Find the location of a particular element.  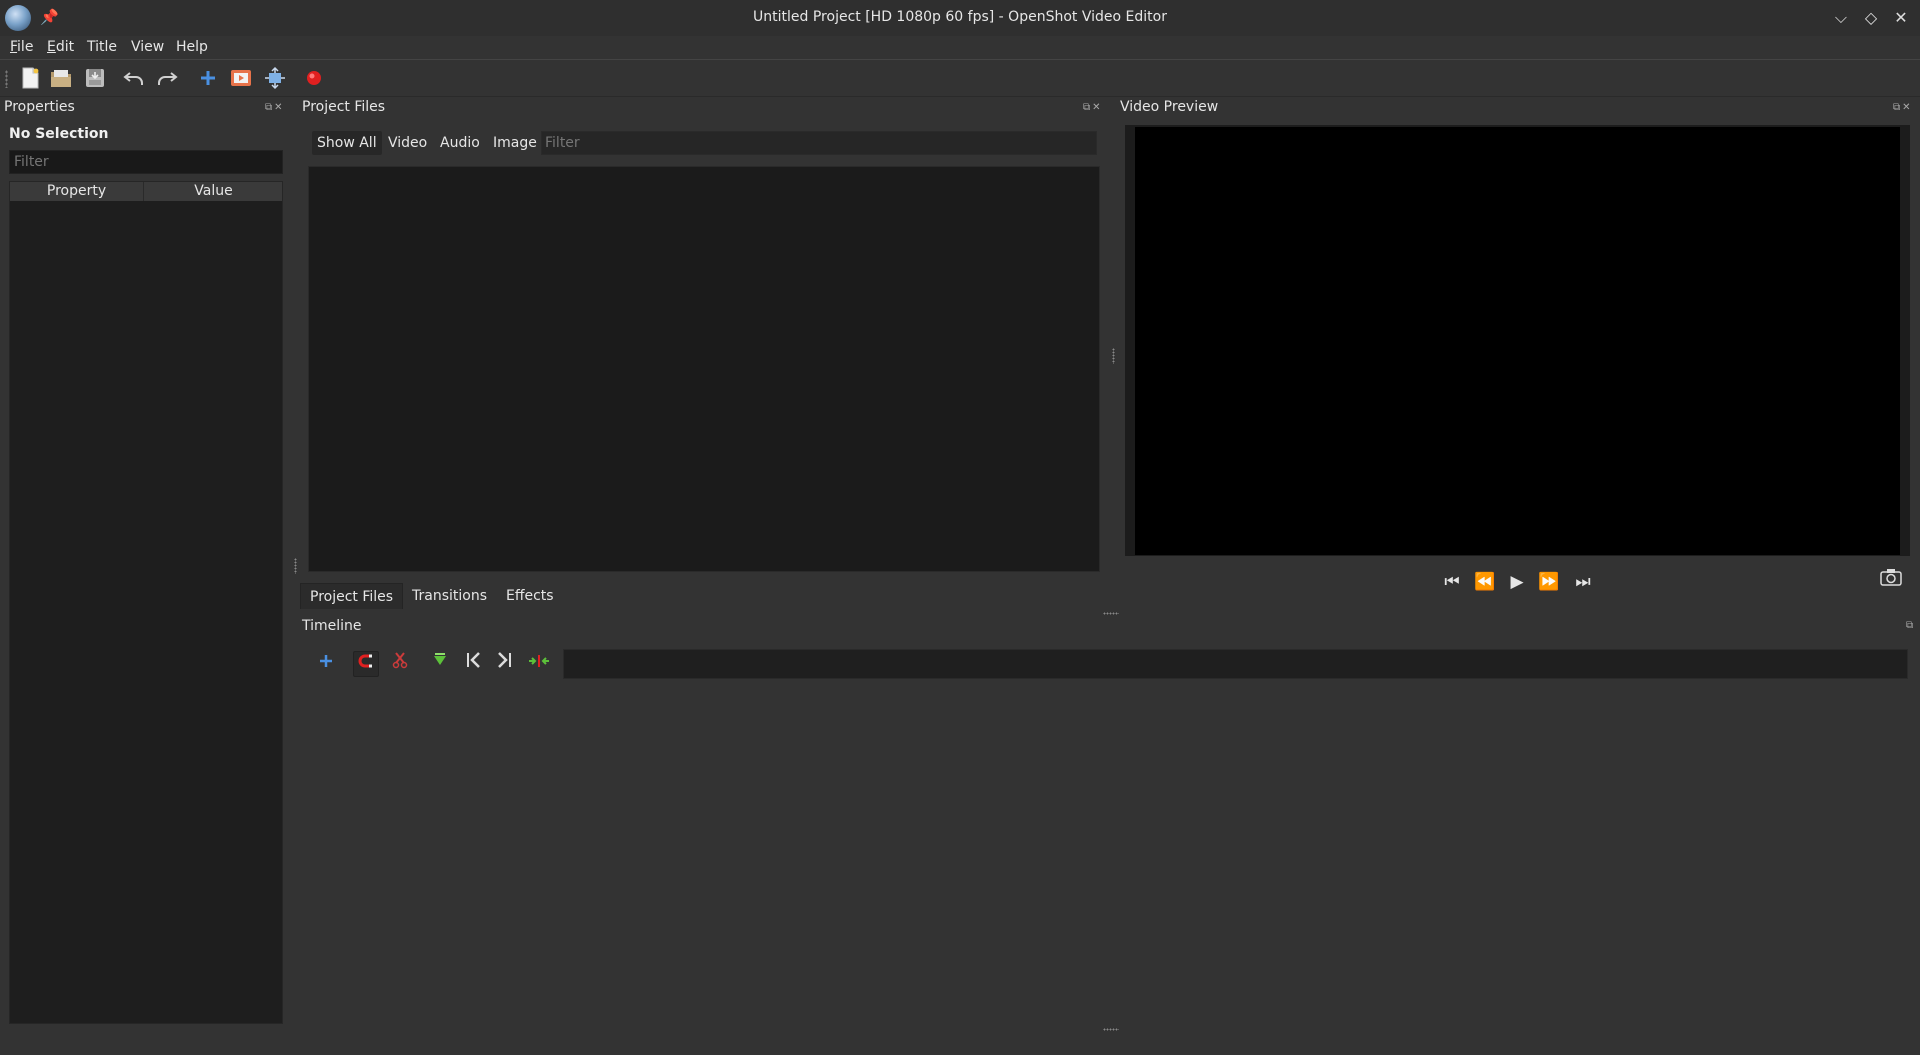

tab-transitions: Transitions is located at coordinates (449, 596).